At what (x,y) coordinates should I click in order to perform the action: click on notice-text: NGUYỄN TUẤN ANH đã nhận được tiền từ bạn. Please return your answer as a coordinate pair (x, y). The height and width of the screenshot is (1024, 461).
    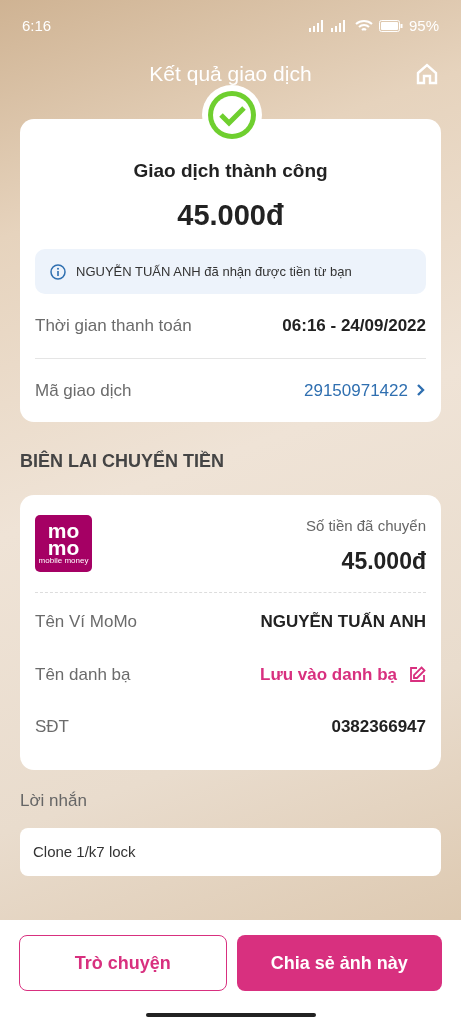
    Looking at the image, I should click on (214, 271).